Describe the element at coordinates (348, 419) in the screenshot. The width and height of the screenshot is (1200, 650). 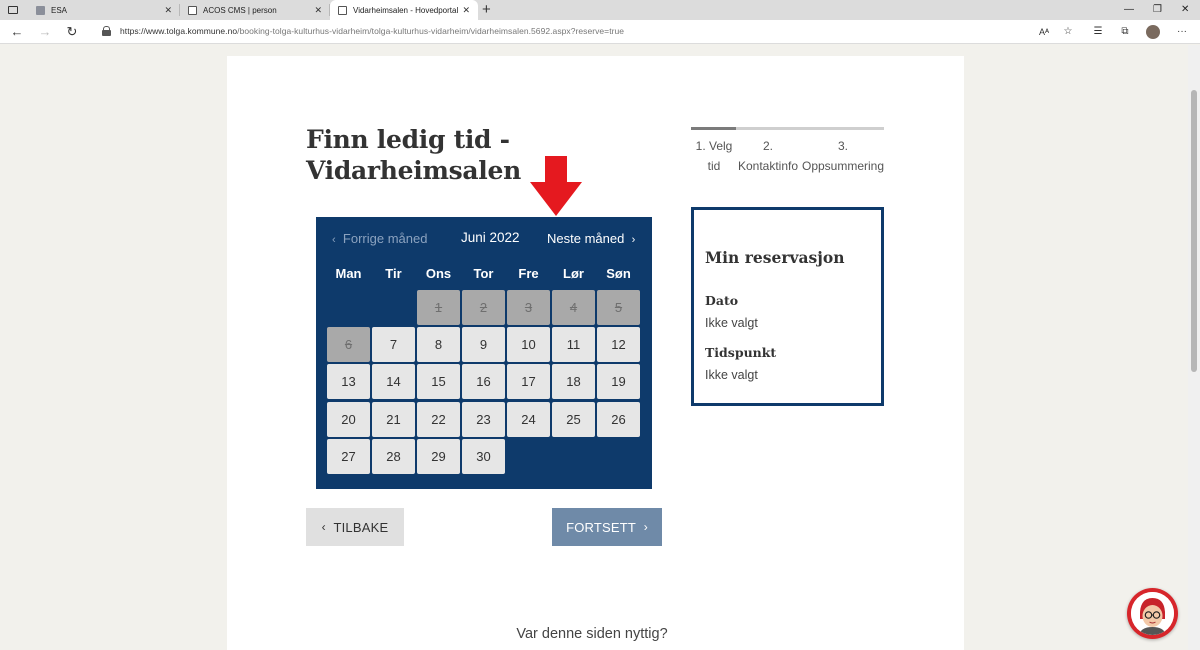
I see `calendar-day: 20` at that location.